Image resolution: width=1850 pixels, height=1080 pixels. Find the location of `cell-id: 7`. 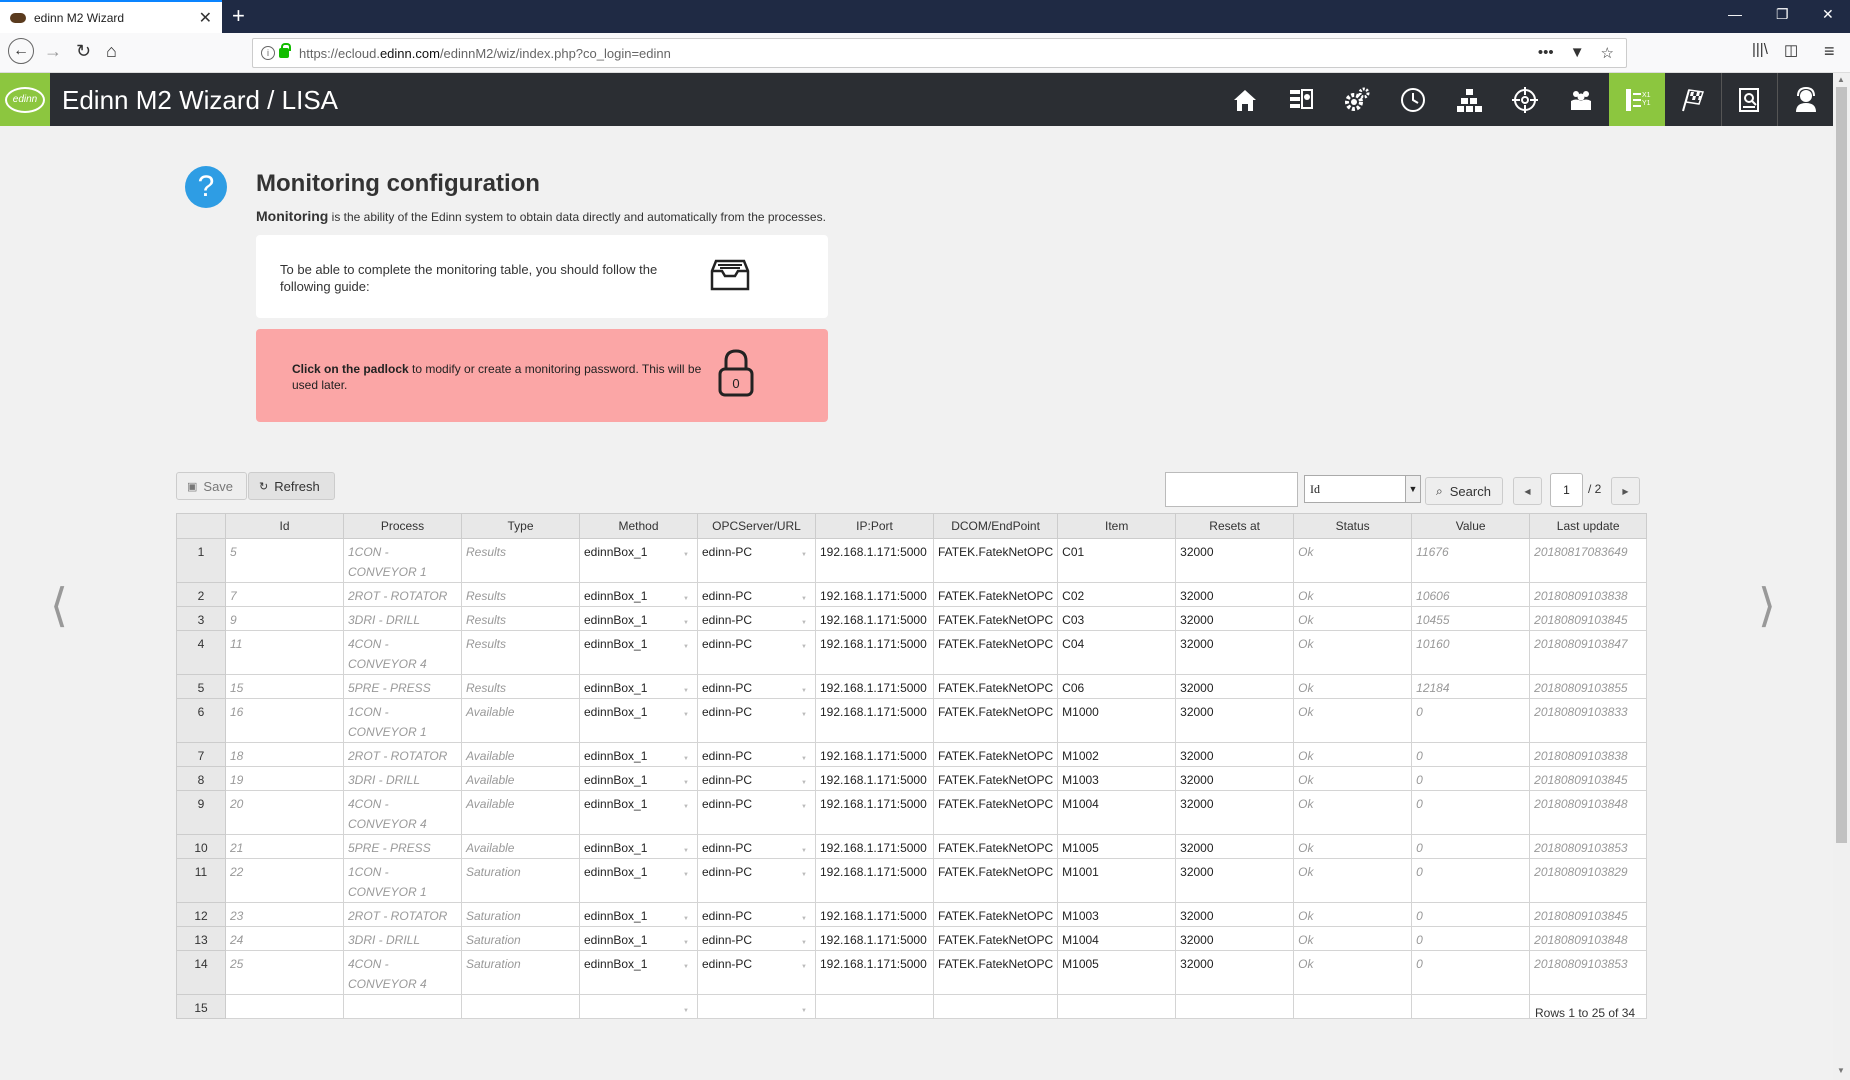

cell-id: 7 is located at coordinates (284, 594).